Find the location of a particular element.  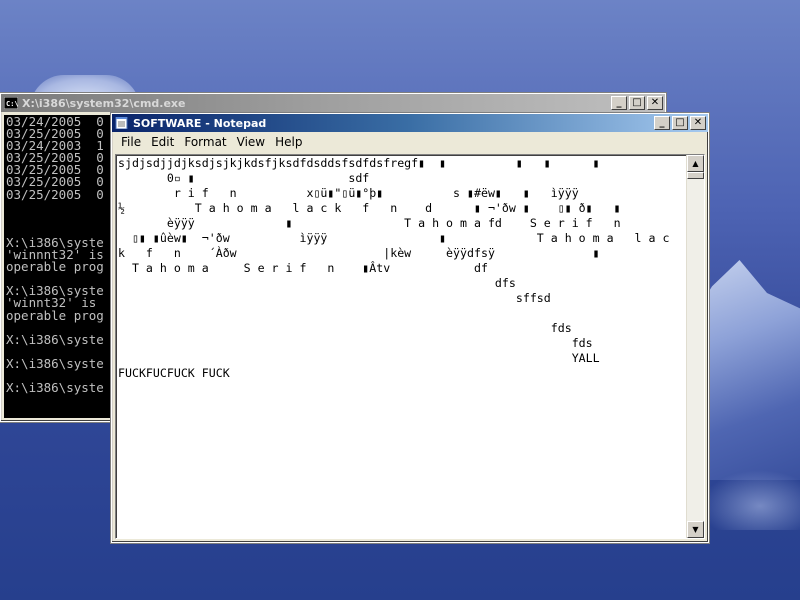

menu-edit: Edit is located at coordinates (162, 142).